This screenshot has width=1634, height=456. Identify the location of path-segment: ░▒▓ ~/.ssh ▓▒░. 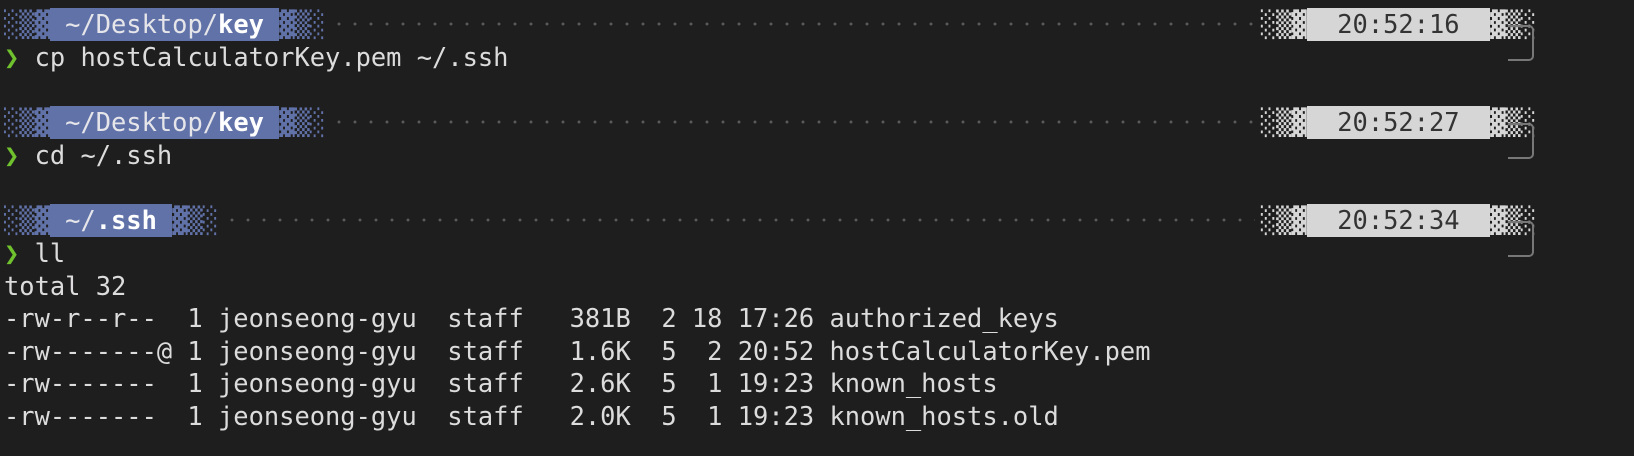
(111, 220).